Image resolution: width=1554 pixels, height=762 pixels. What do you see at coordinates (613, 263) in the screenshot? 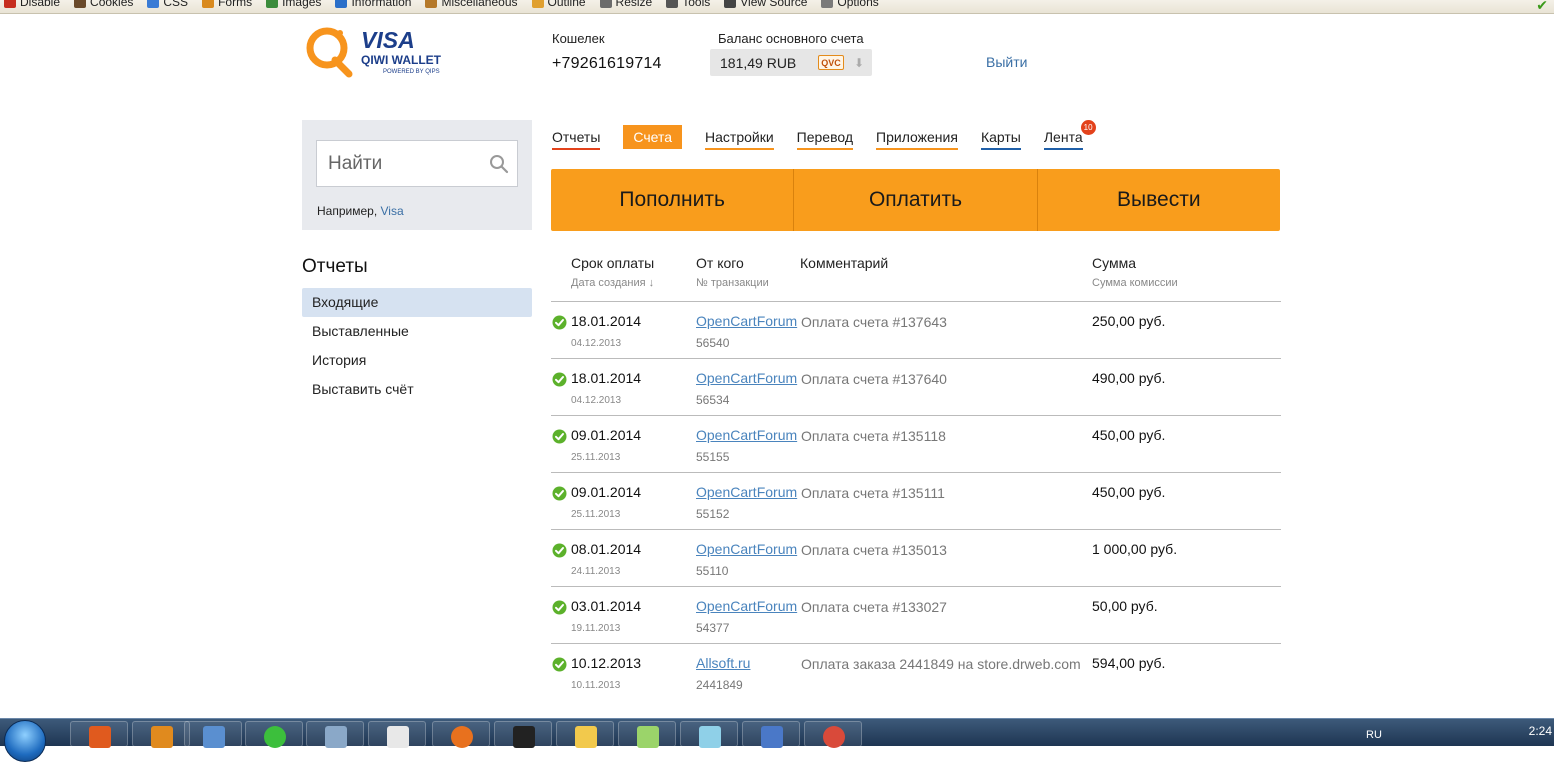
I see `header-due-label: Срок оплаты` at bounding box center [613, 263].